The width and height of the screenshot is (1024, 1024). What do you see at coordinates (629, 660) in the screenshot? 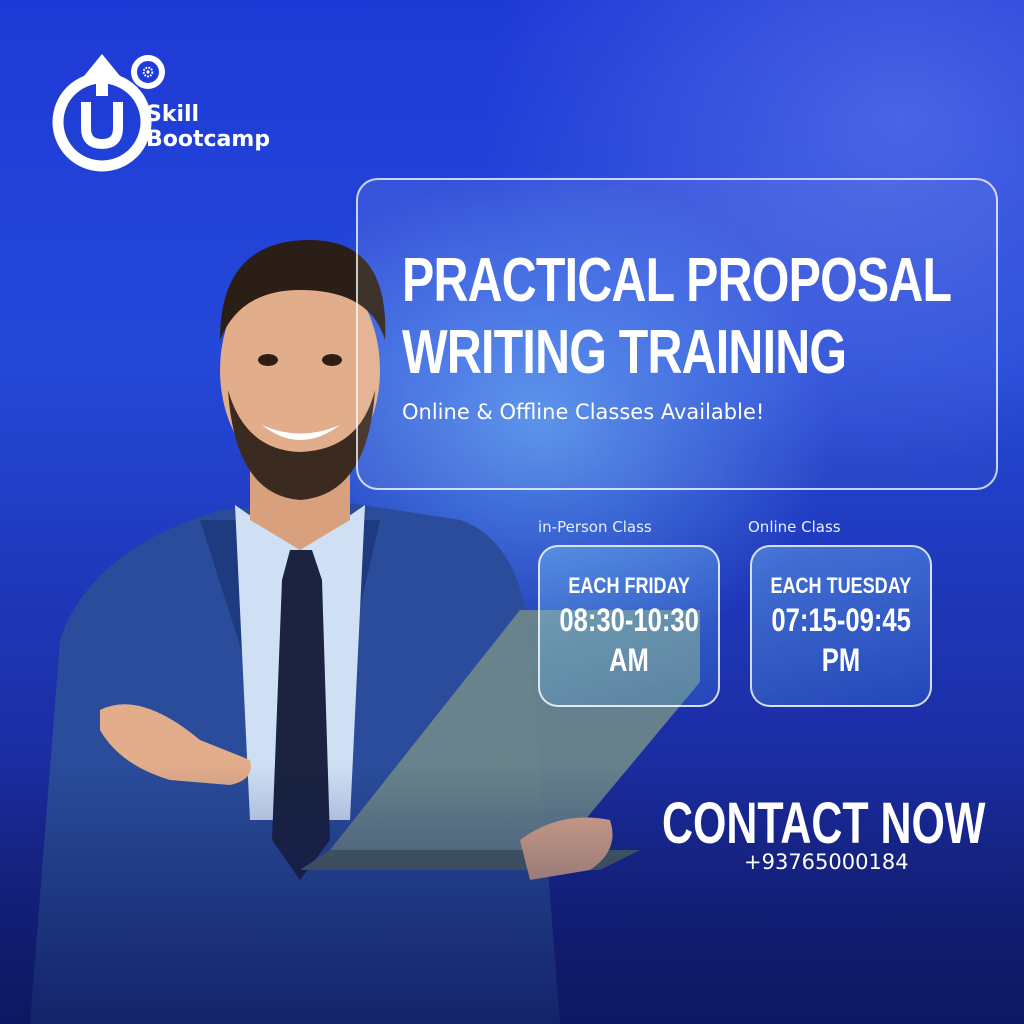
I see `in-person-class-period: AM` at bounding box center [629, 660].